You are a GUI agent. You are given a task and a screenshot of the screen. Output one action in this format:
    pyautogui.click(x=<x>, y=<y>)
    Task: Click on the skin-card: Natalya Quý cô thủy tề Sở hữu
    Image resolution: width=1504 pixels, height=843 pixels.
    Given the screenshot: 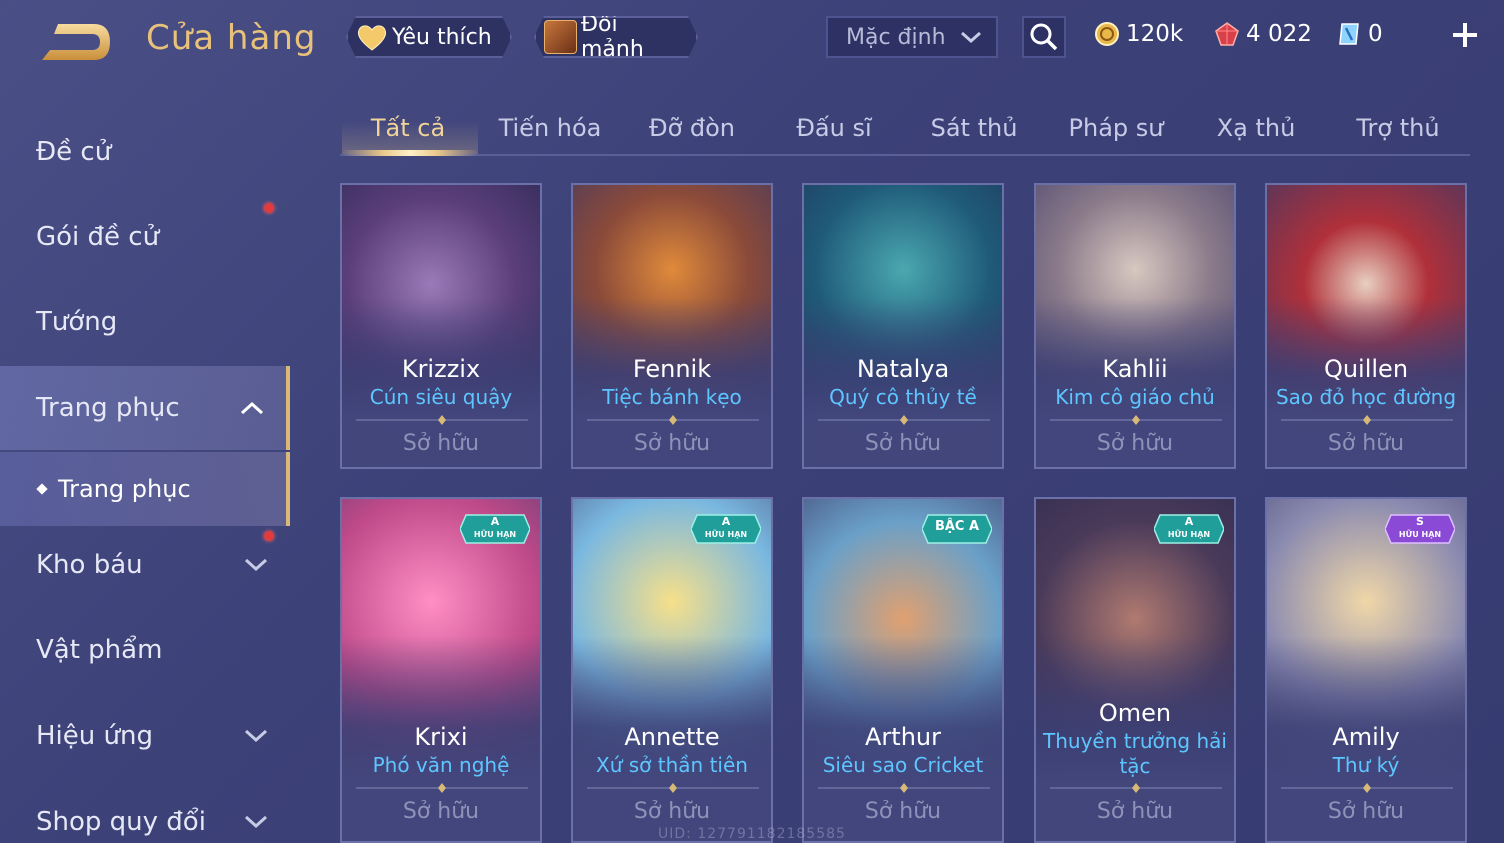 What is the action you would take?
    pyautogui.click(x=903, y=326)
    